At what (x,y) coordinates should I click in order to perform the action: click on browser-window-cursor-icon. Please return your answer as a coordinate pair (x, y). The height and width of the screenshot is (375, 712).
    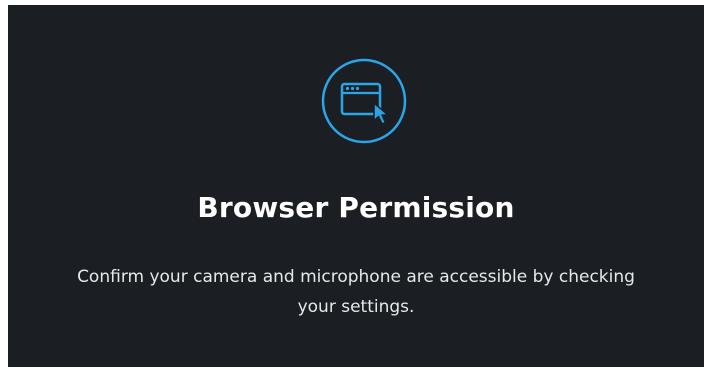
    Looking at the image, I should click on (364, 101).